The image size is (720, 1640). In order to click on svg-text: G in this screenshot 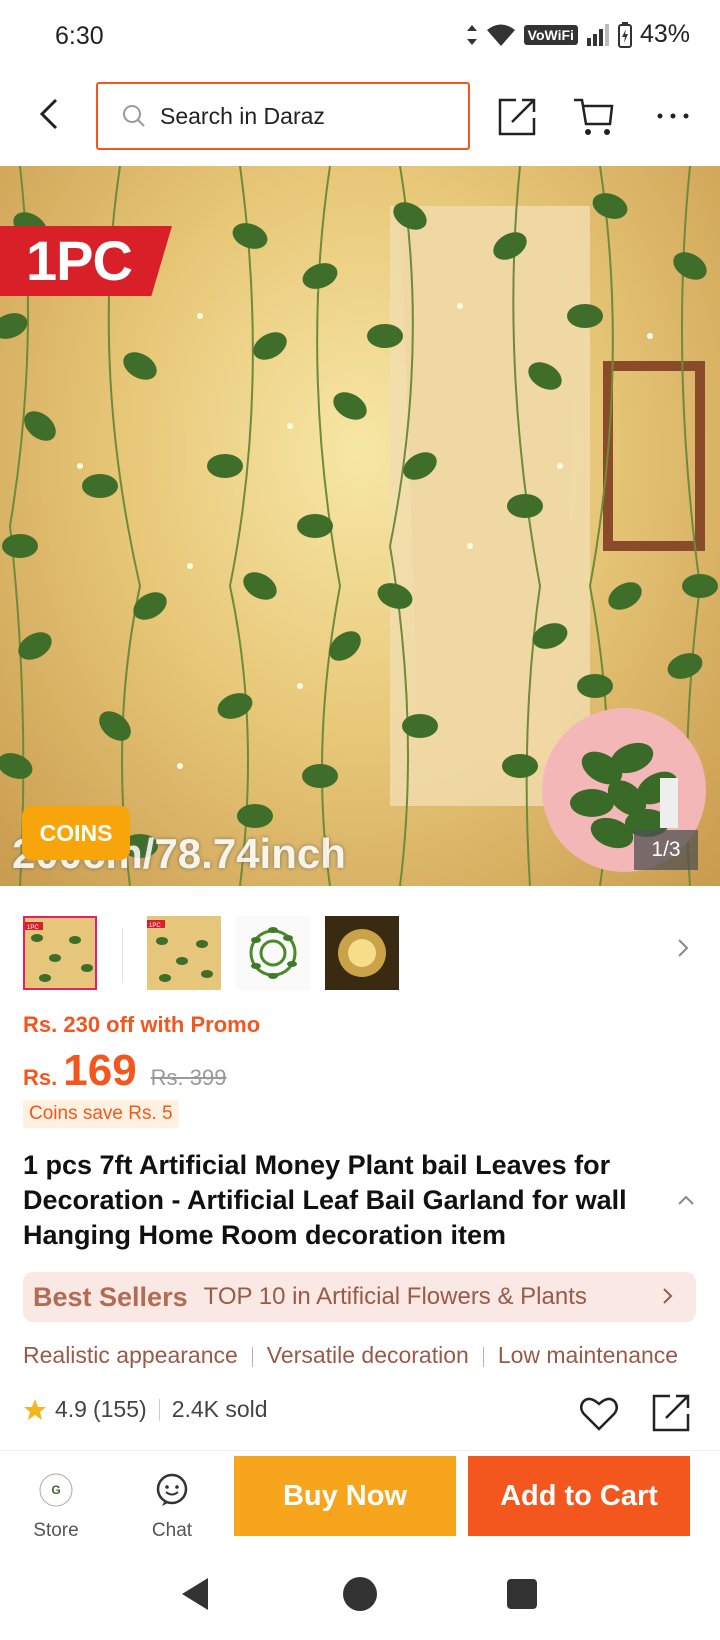, I will do `click(55, 1490)`.